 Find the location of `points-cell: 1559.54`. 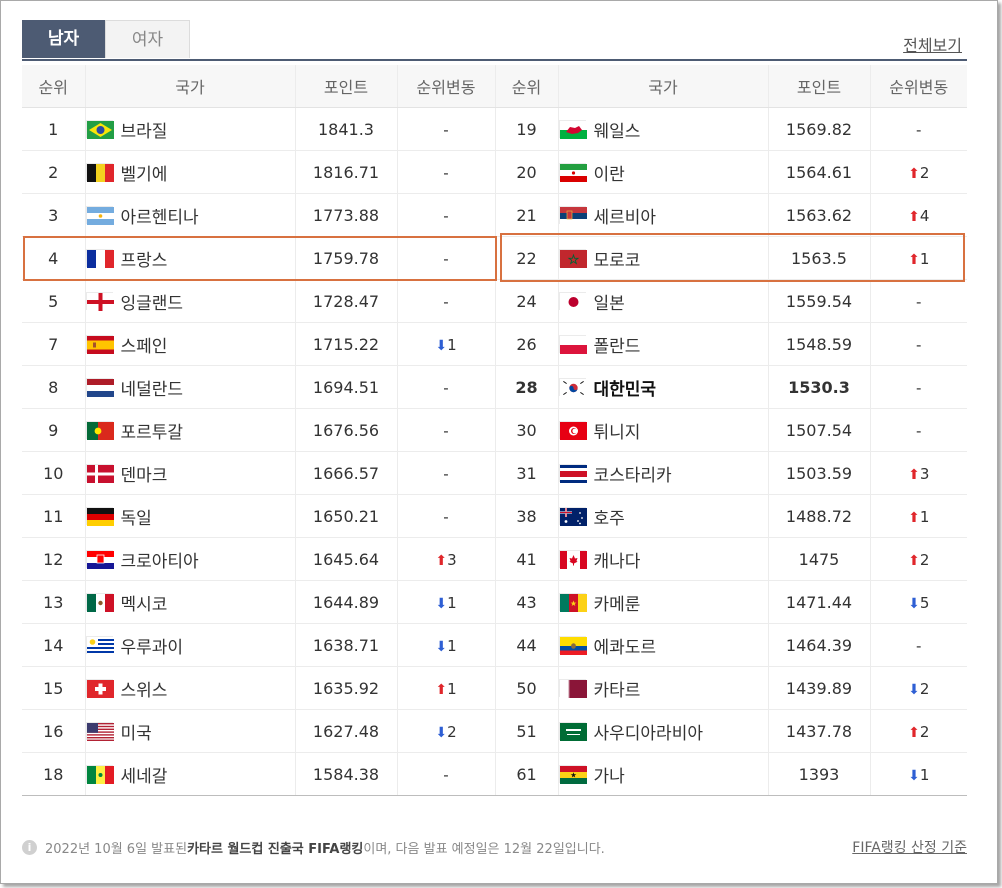

points-cell: 1559.54 is located at coordinates (819, 301).